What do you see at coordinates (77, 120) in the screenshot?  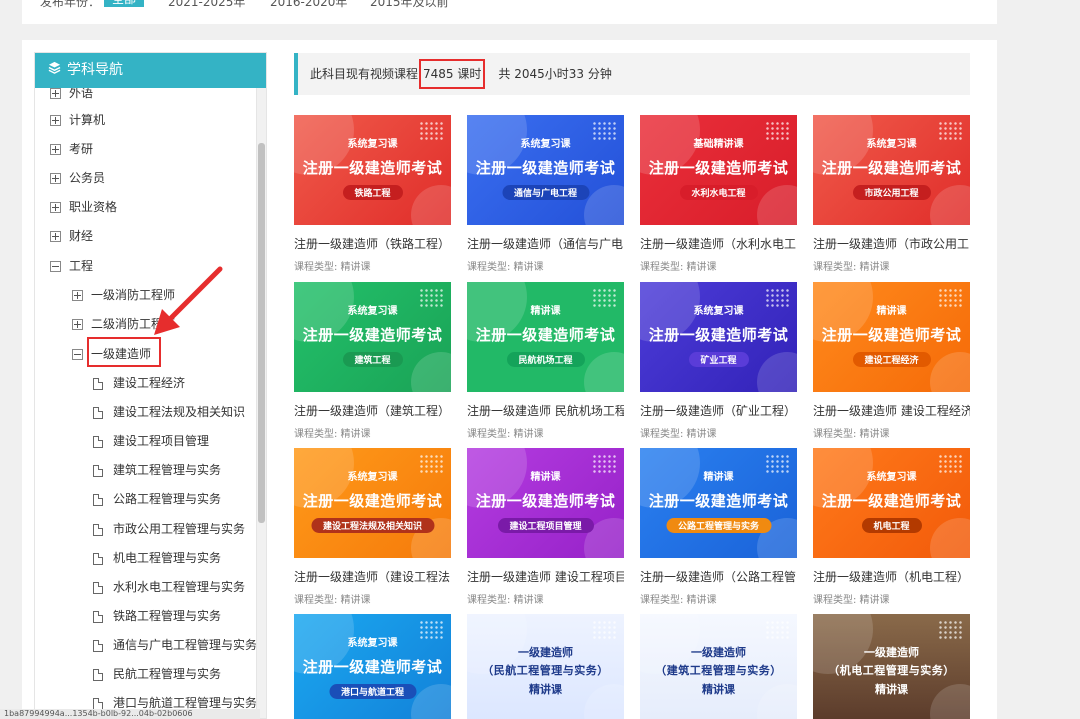 I see `tree-node-computer: 计算机` at bounding box center [77, 120].